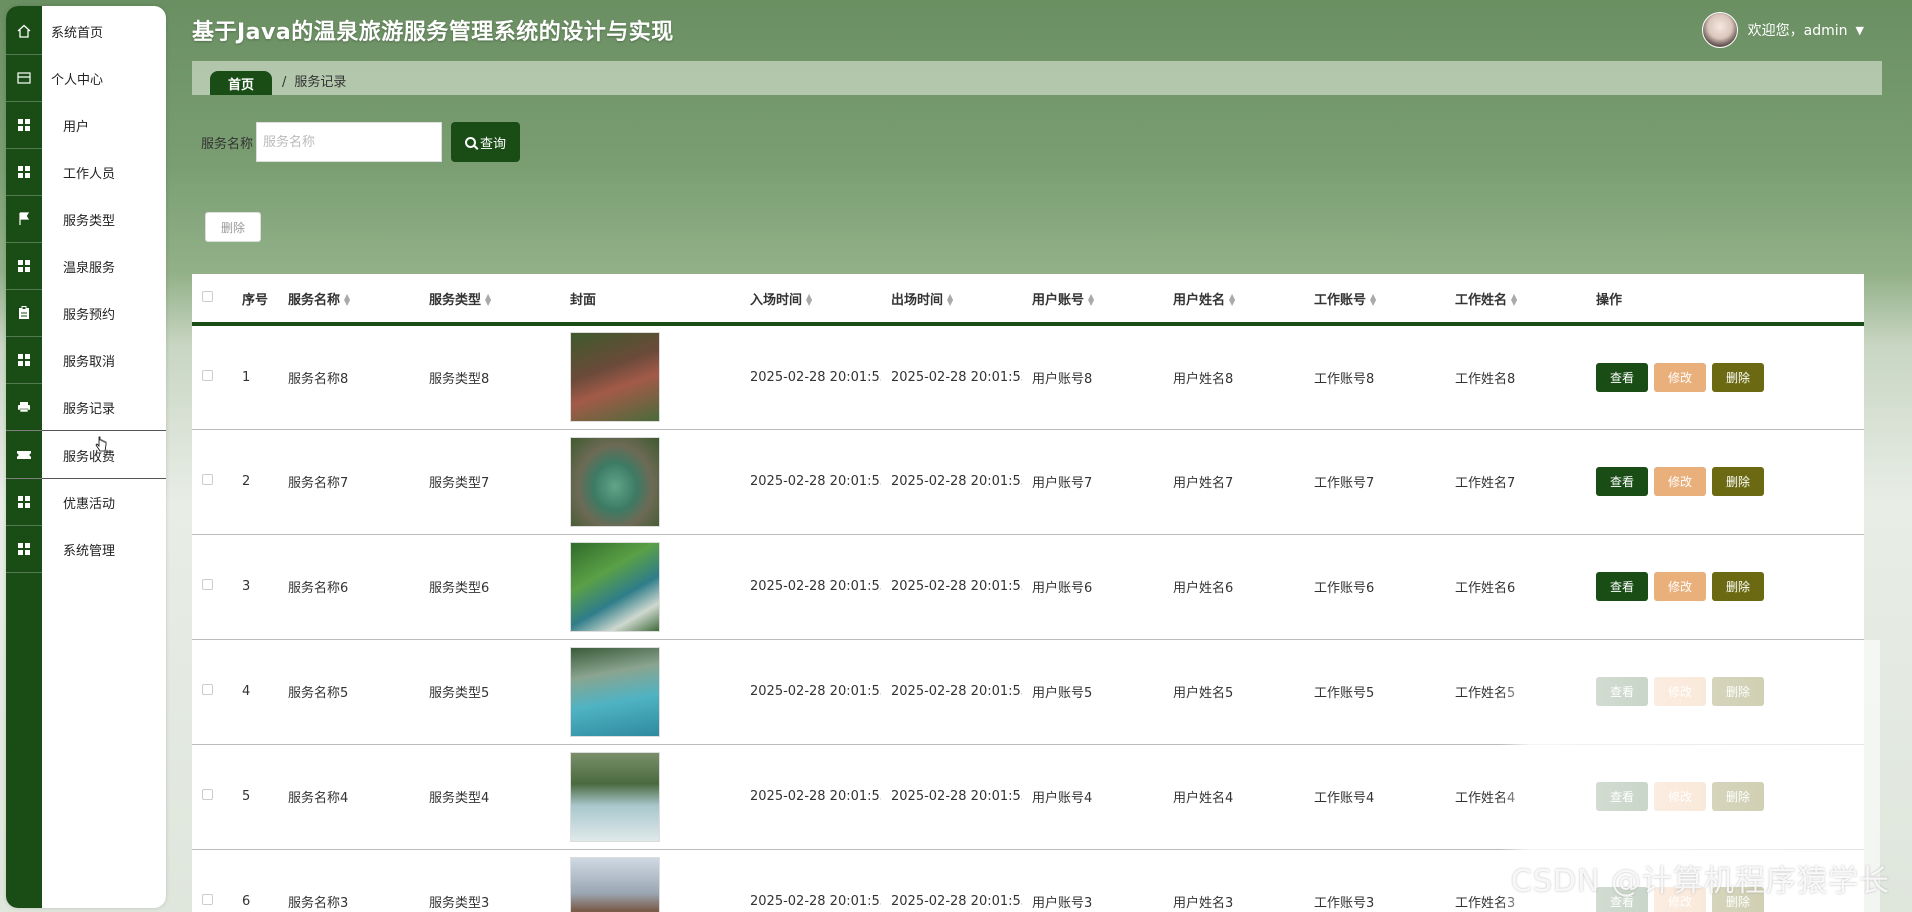  I want to click on column-header: 工作账号 ▲ ▼, so click(1374, 299).